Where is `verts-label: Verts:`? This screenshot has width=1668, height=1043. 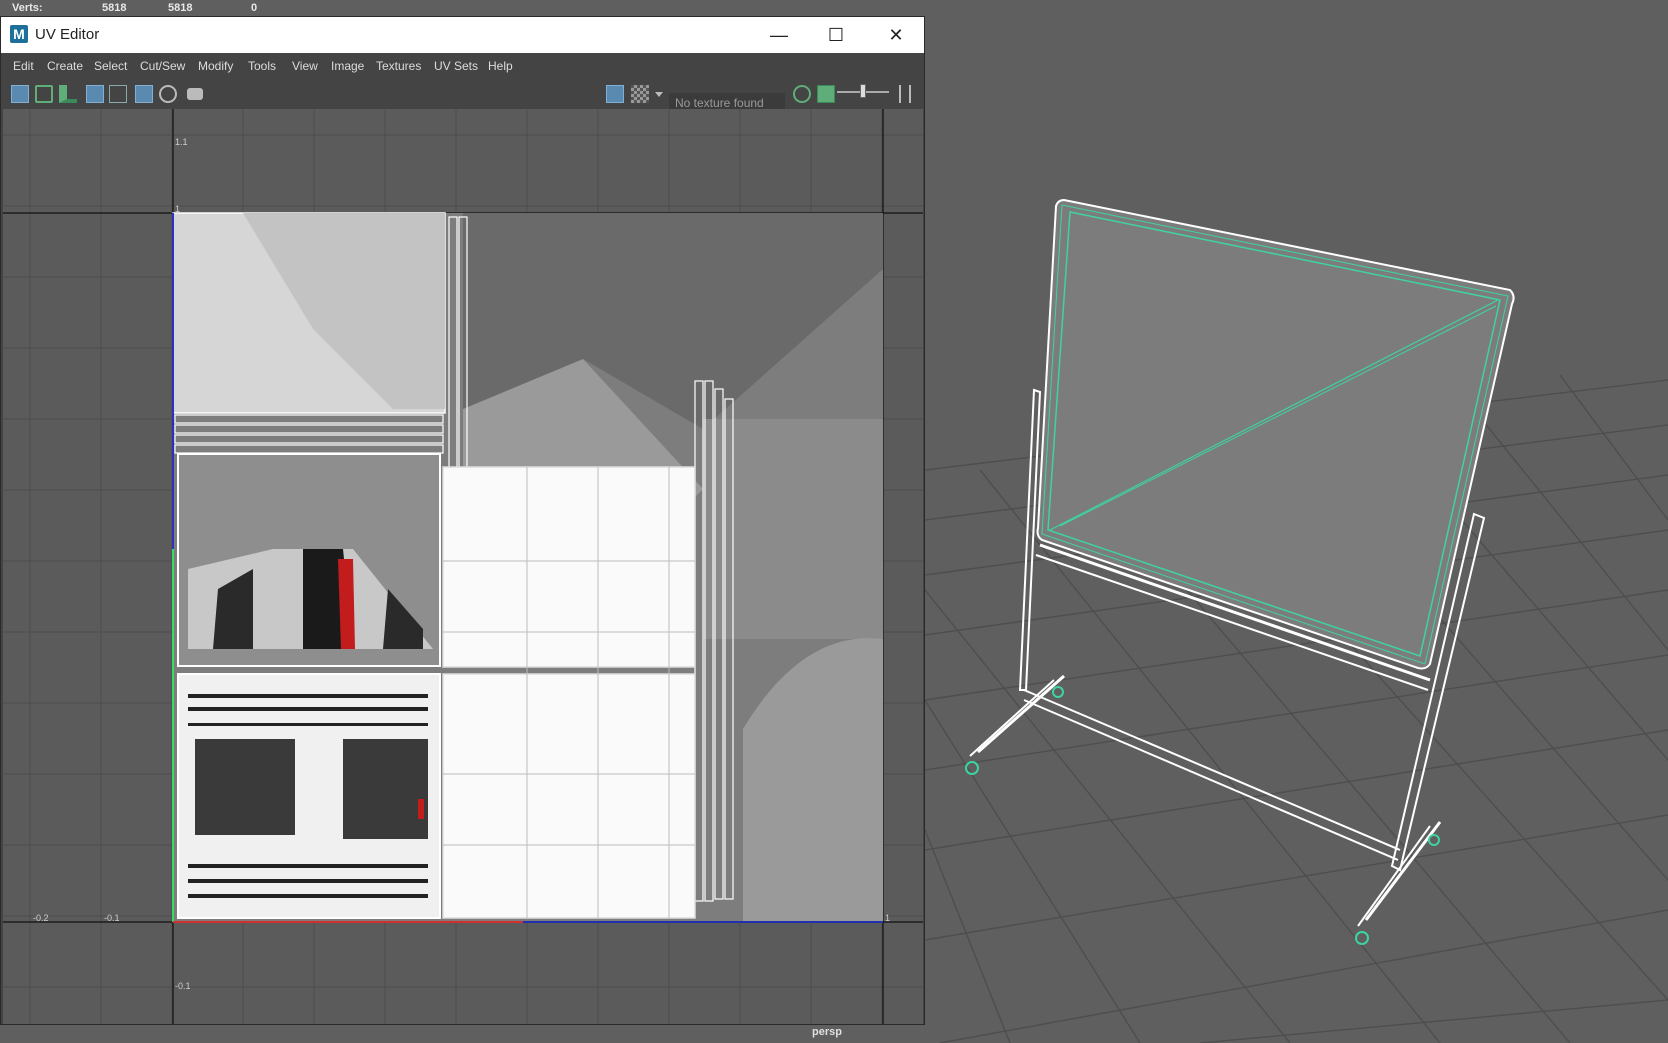 verts-label: Verts: is located at coordinates (27, 8).